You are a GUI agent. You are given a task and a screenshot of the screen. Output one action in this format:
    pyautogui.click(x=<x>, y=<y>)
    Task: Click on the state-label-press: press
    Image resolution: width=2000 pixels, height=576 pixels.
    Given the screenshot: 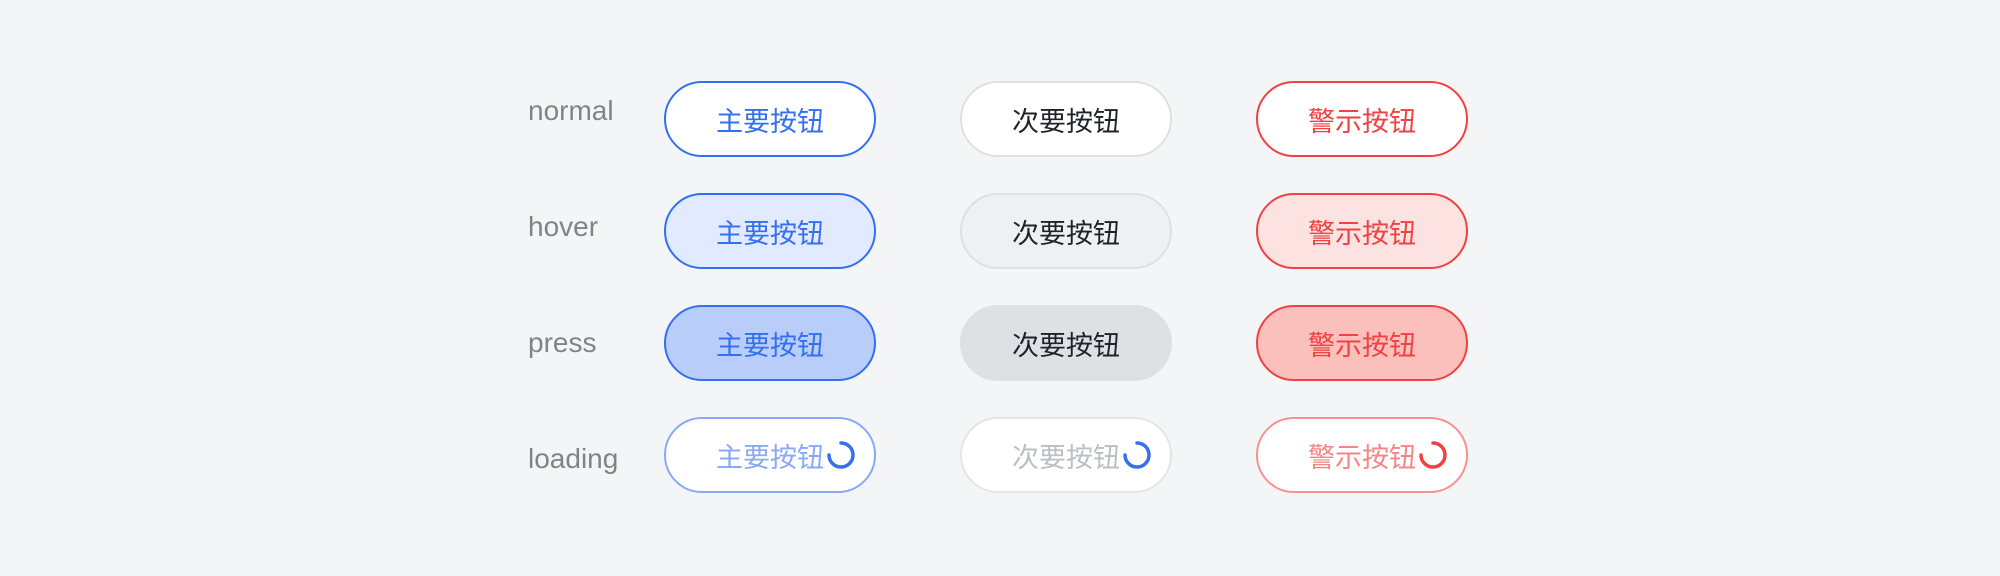 What is the action you would take?
    pyautogui.click(x=562, y=342)
    